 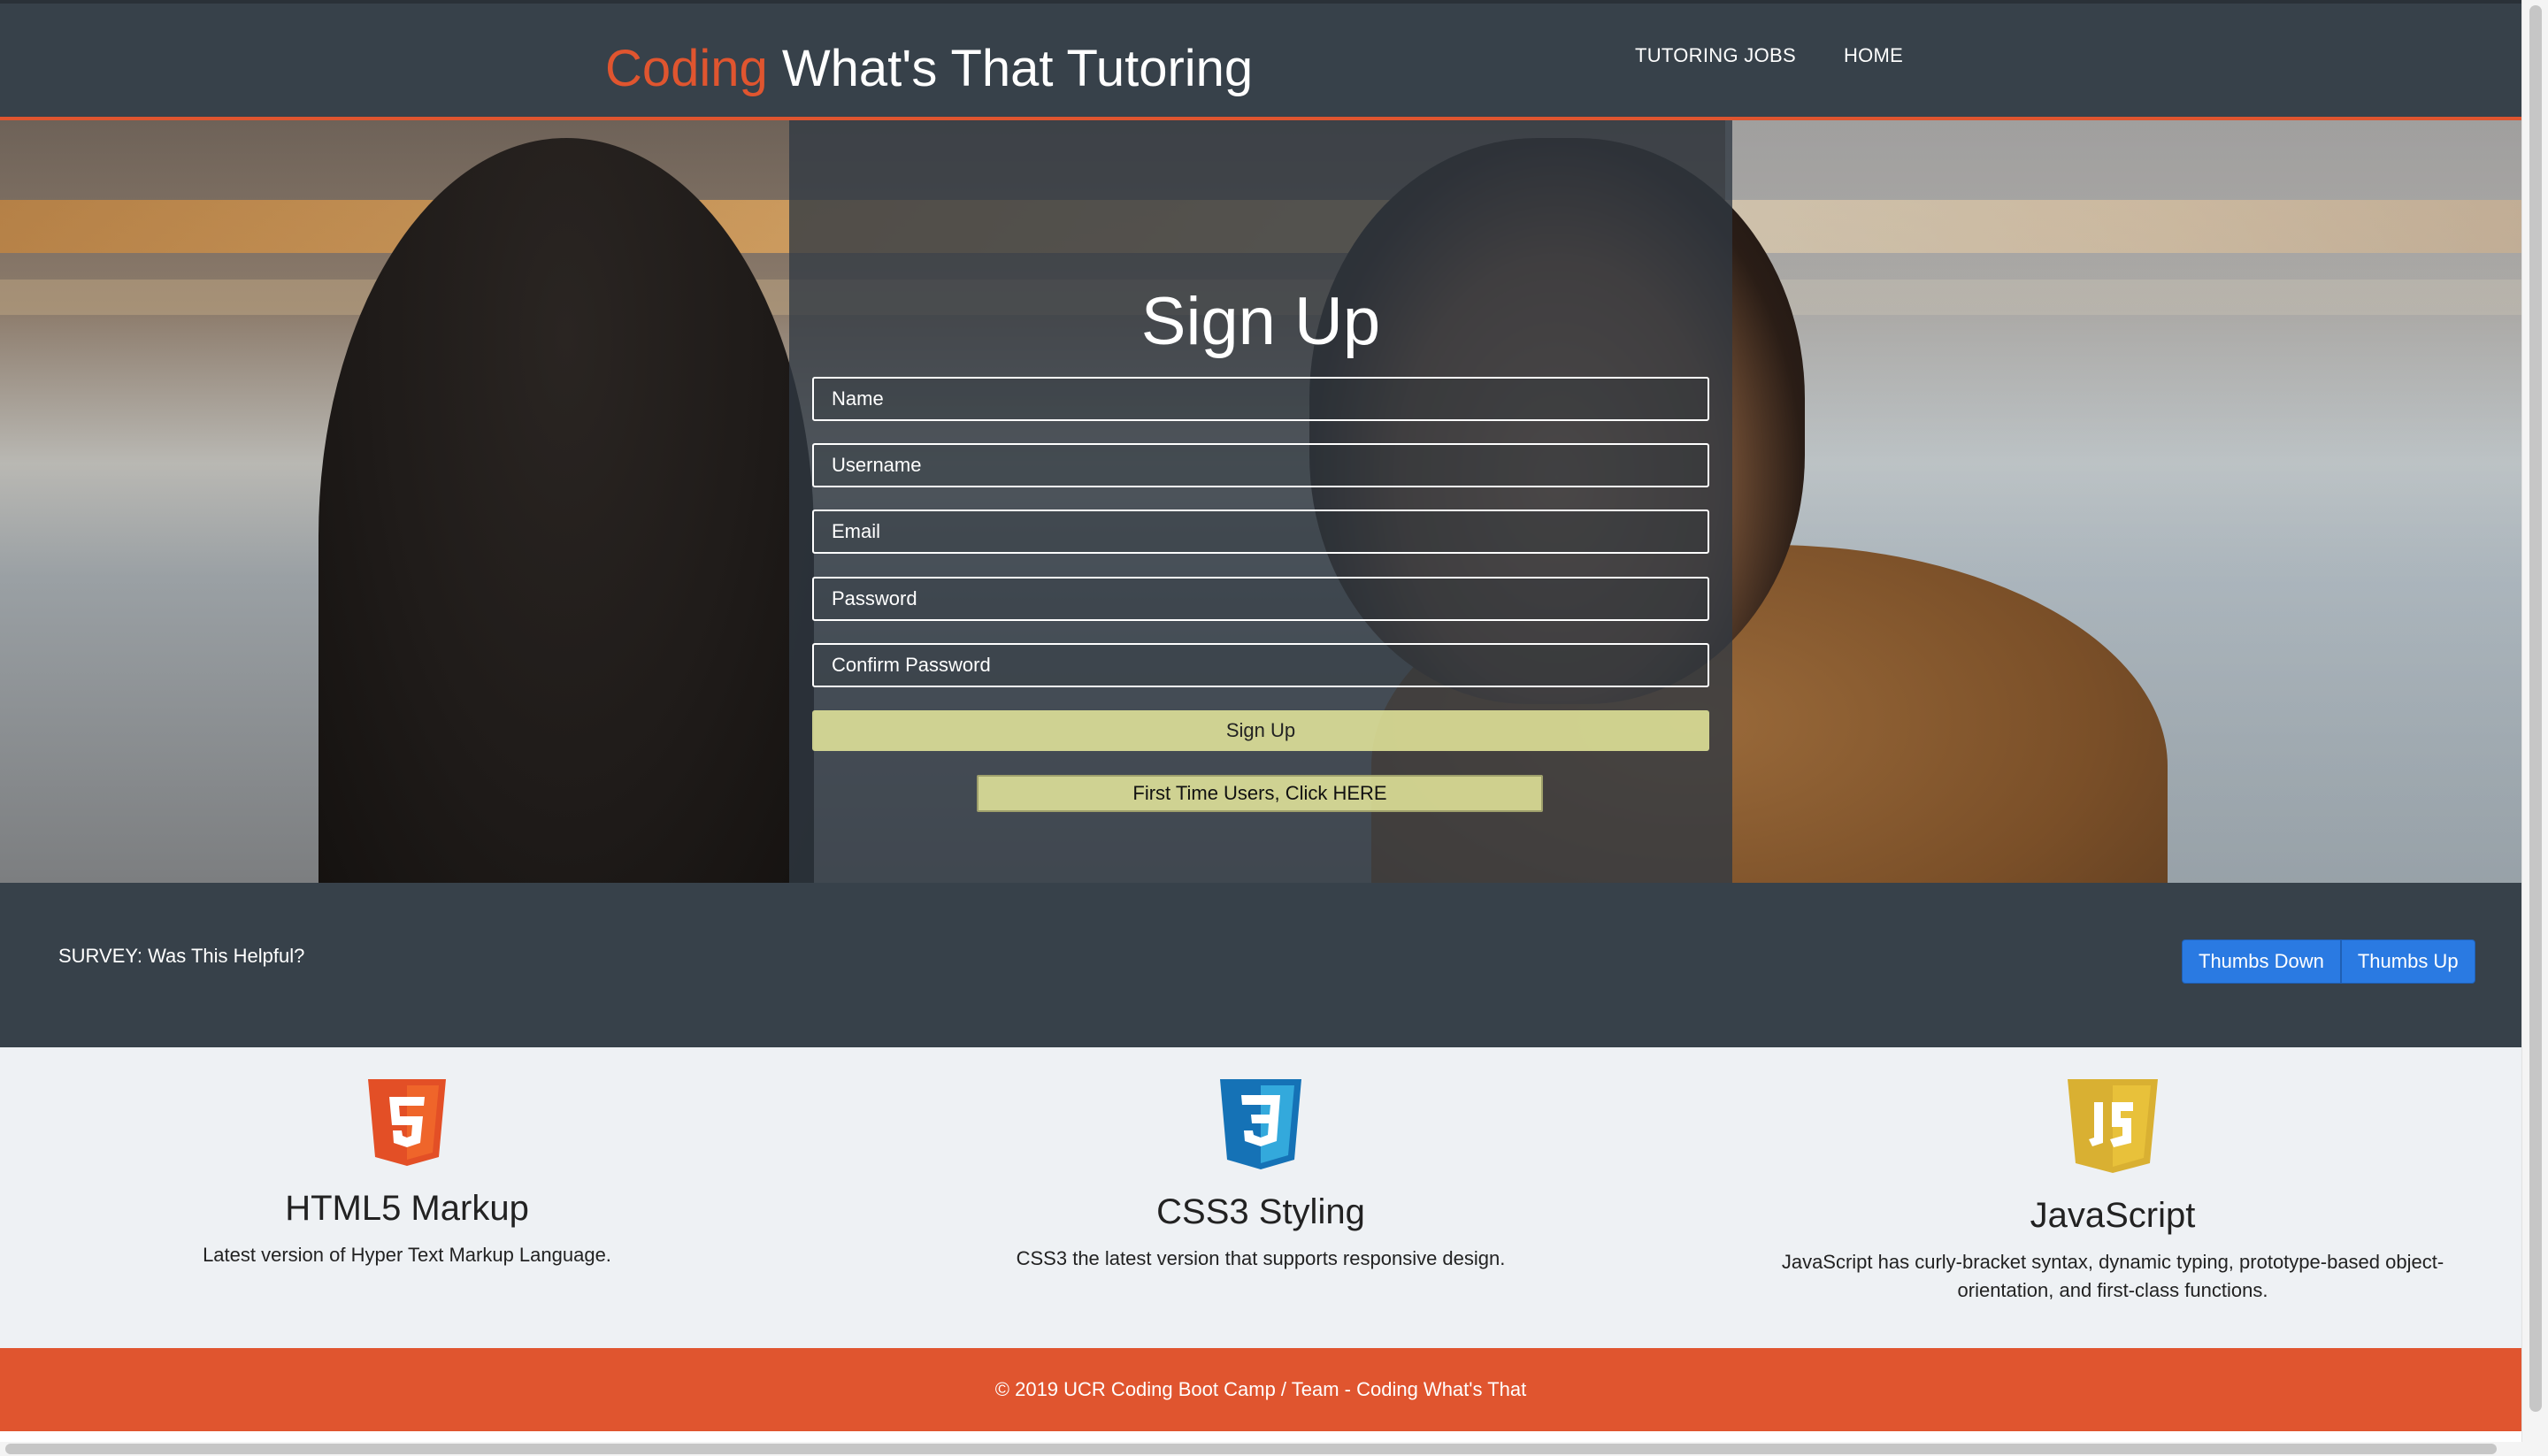 I want to click on html5-icon, so click(x=407, y=1122).